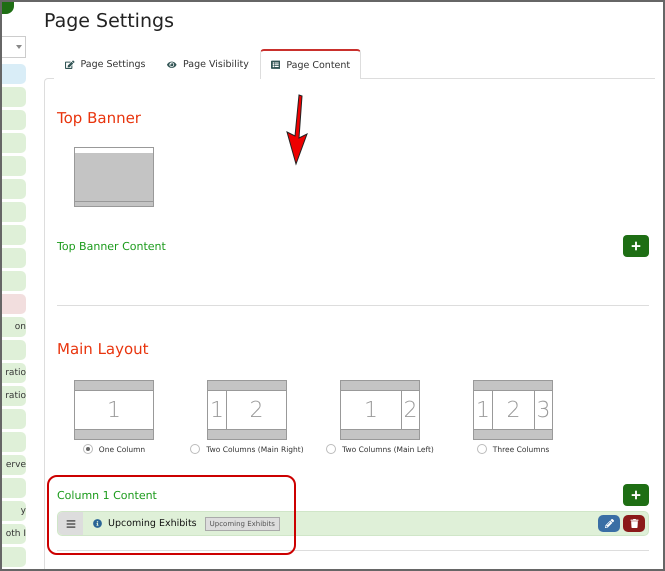 The image size is (665, 571). Describe the element at coordinates (14, 511) in the screenshot. I see `sidebar-item: y` at that location.